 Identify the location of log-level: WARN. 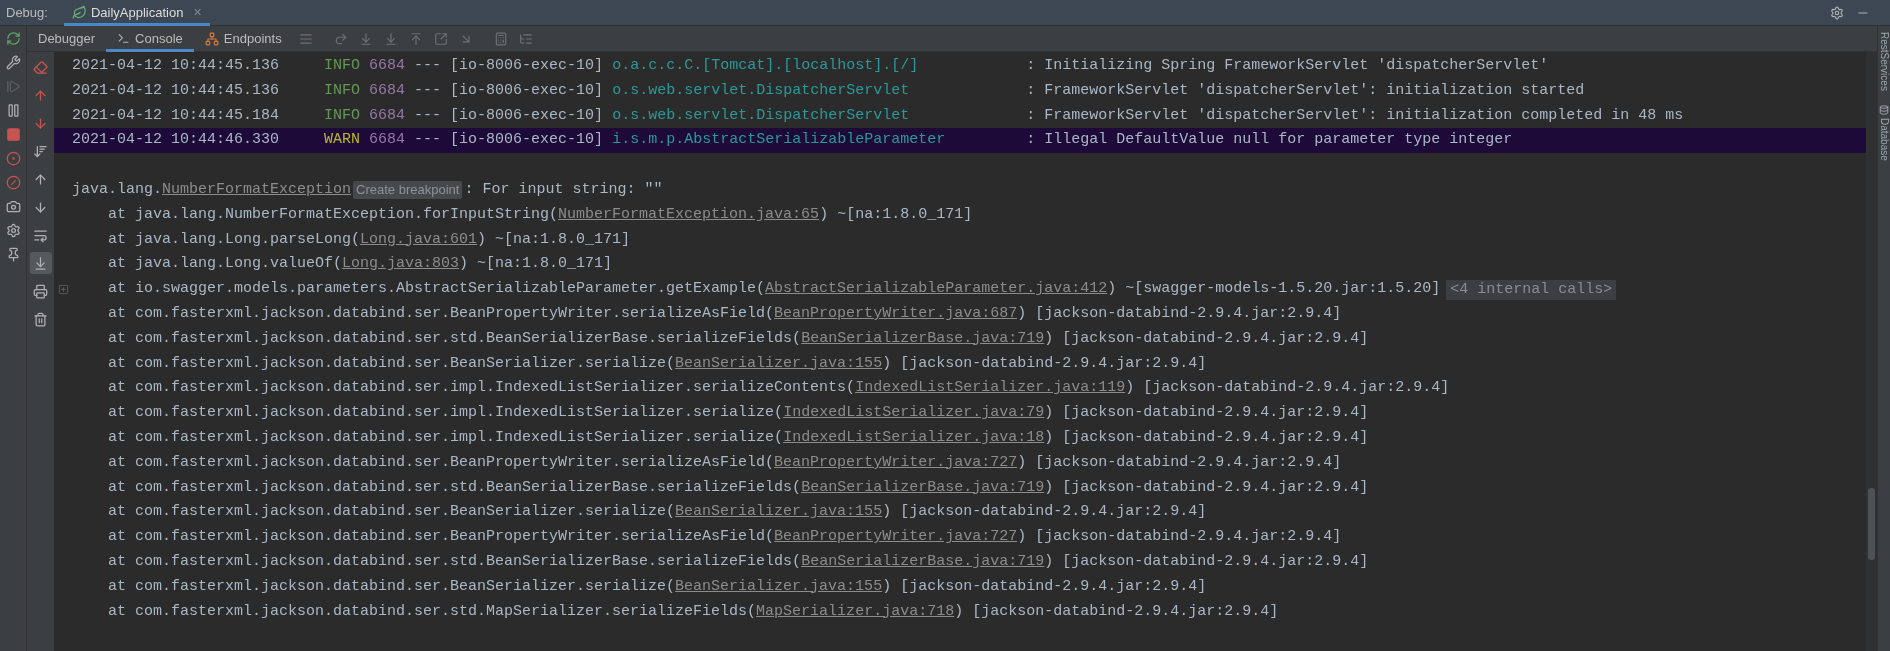
(342, 140).